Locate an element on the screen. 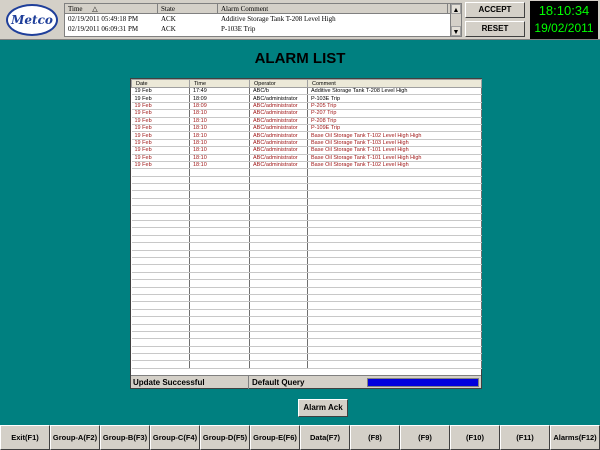 This screenshot has width=600, height=450. function-key-f12: Alarms(F12) is located at coordinates (575, 437).